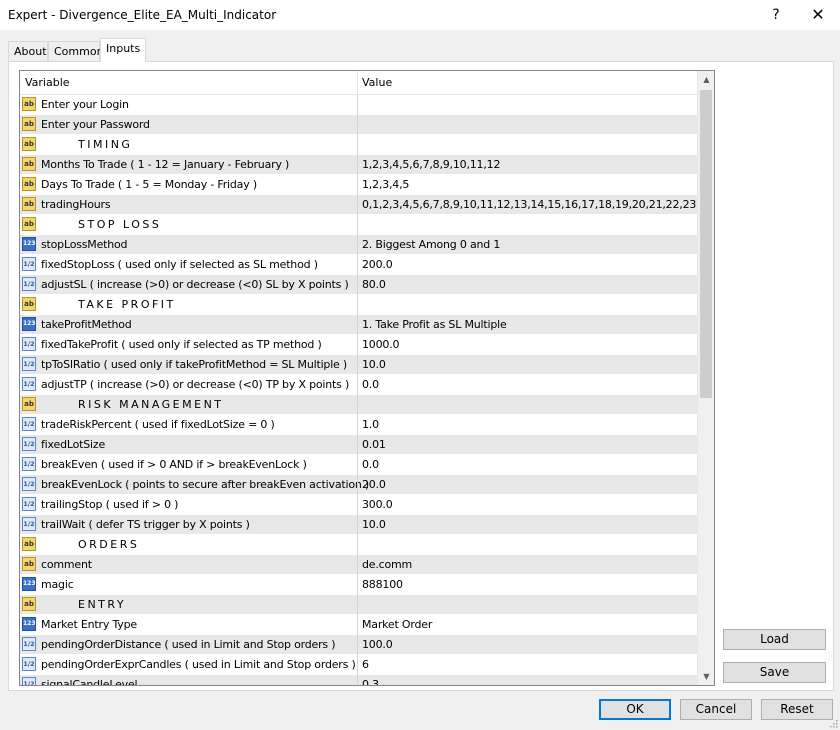  Describe the element at coordinates (358, 305) in the screenshot. I see `section-row: ab TAKE PROFIT` at that location.